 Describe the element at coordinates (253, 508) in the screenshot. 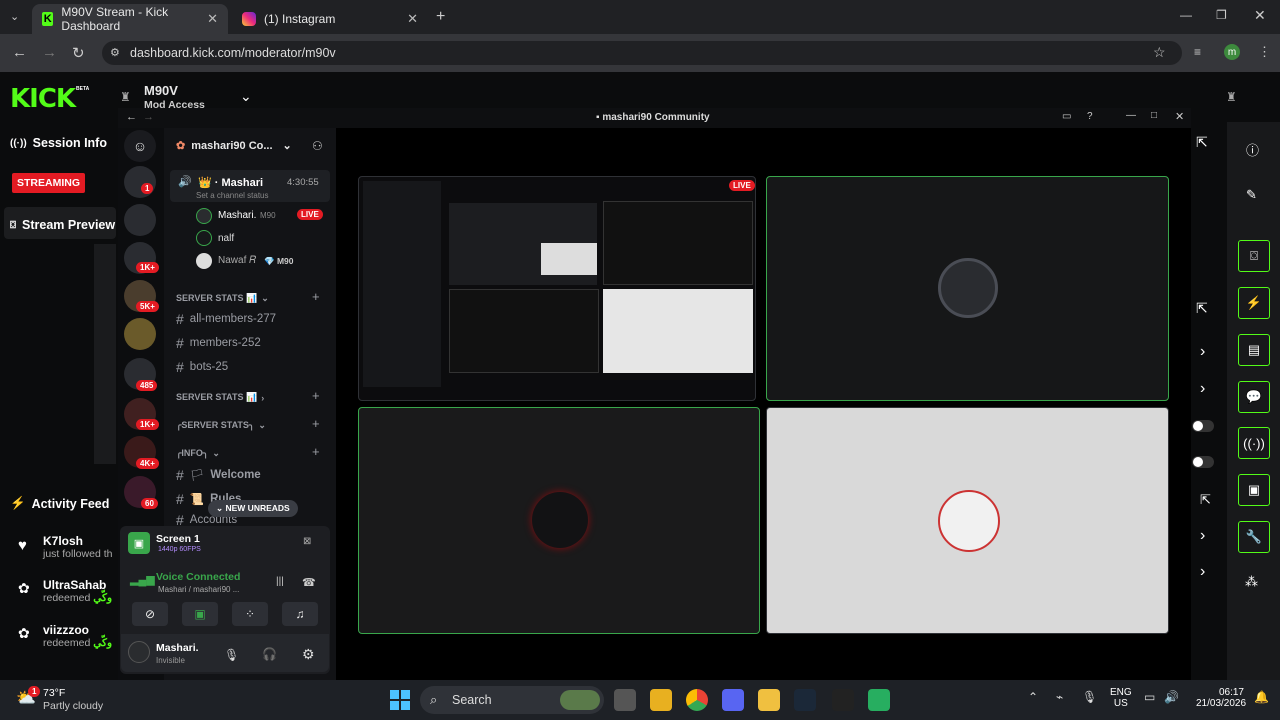

I see `new-unreads-button: ⌄ NEW UNREADS` at that location.